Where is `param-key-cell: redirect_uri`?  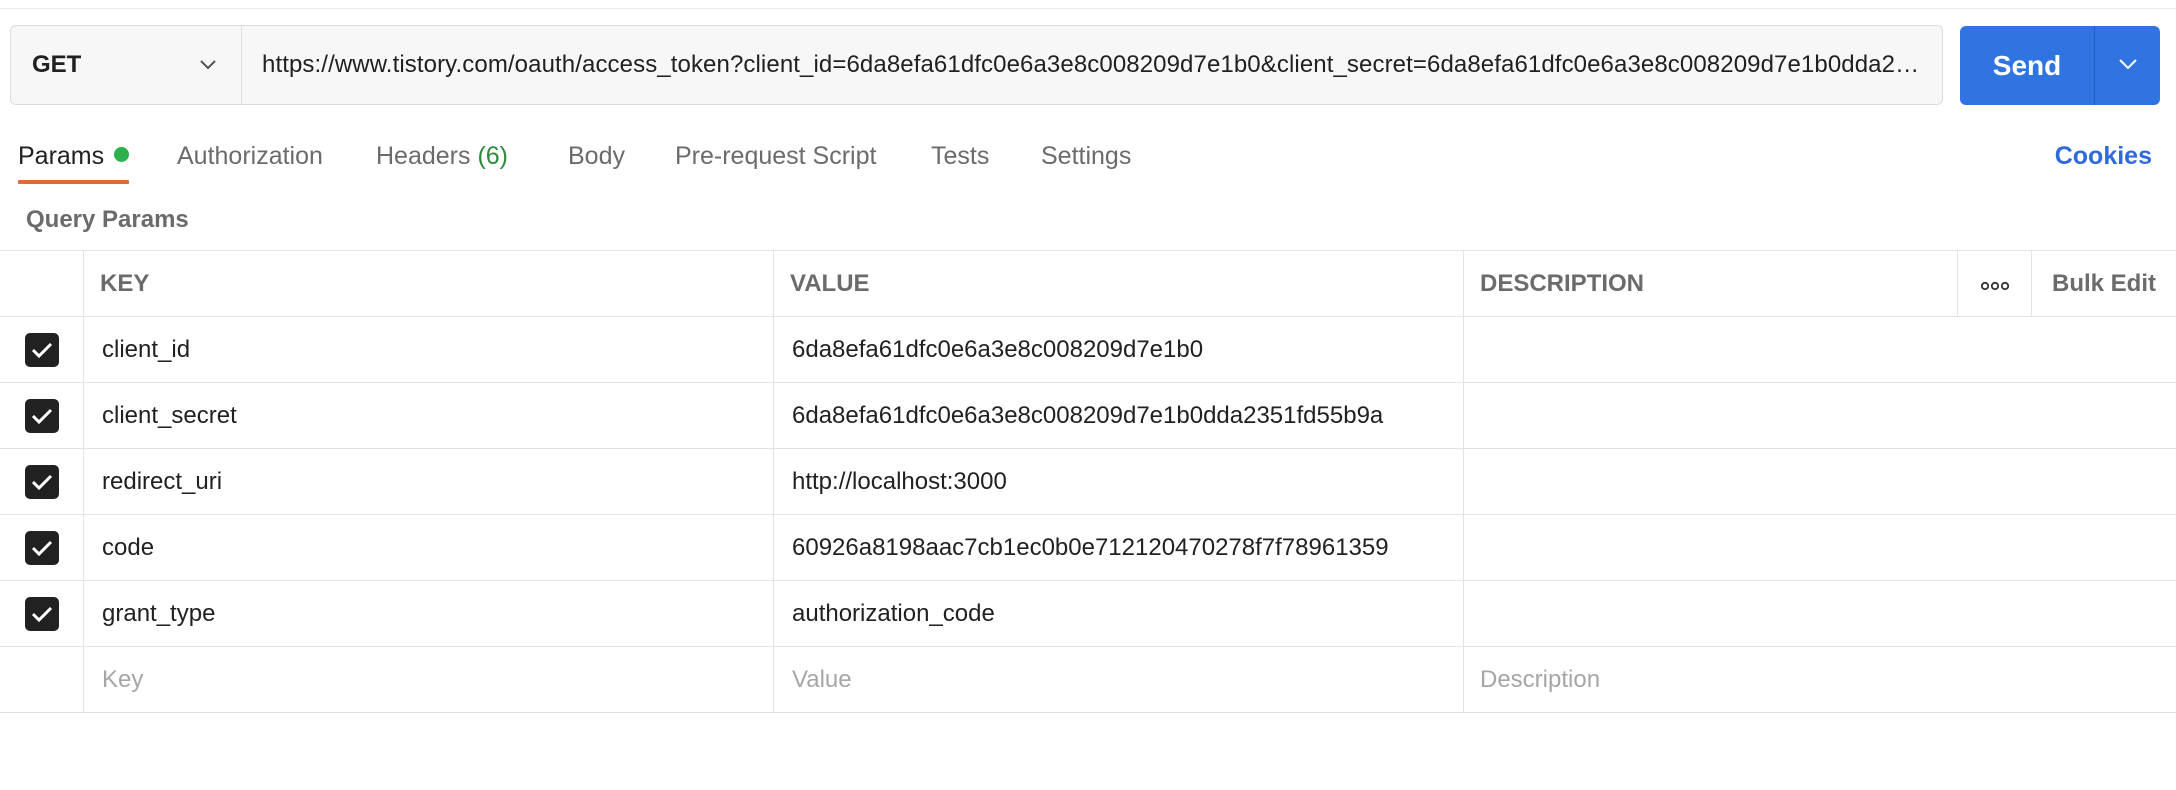
param-key-cell: redirect_uri is located at coordinates (429, 481).